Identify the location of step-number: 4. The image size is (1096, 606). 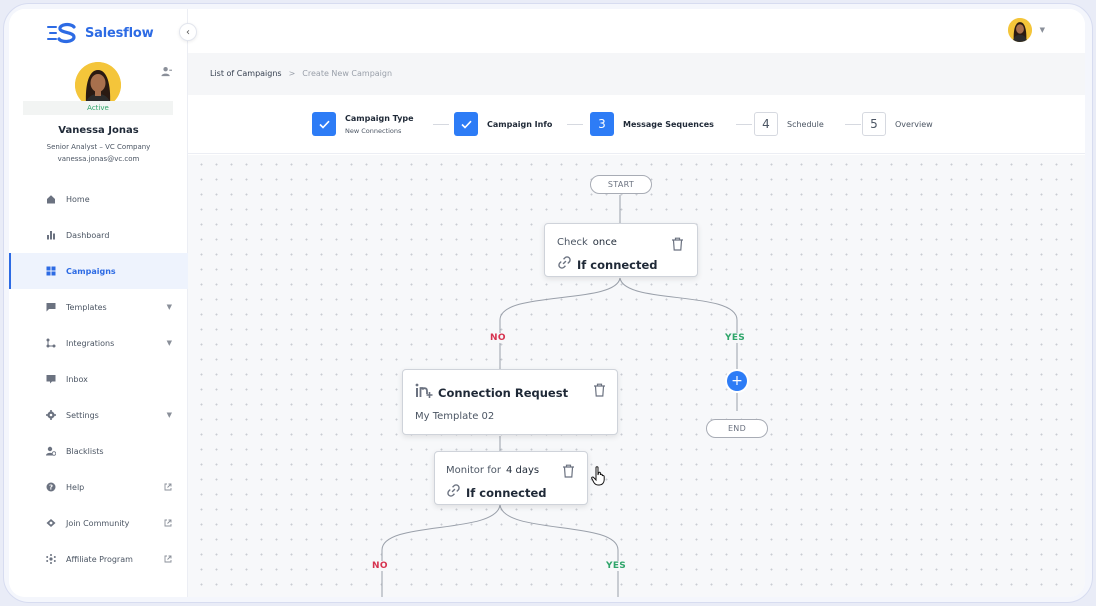
(766, 124).